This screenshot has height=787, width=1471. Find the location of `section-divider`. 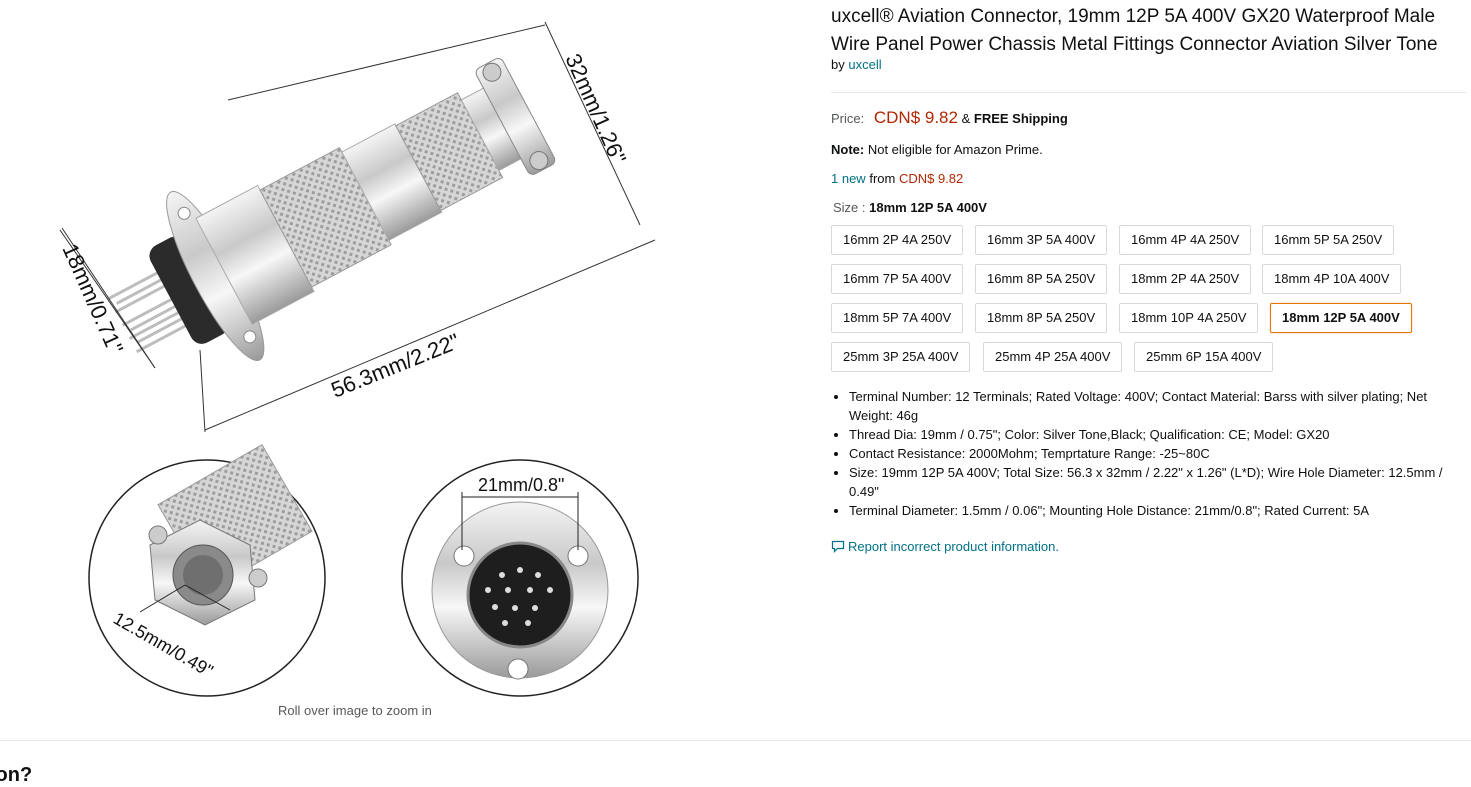

section-divider is located at coordinates (735, 740).